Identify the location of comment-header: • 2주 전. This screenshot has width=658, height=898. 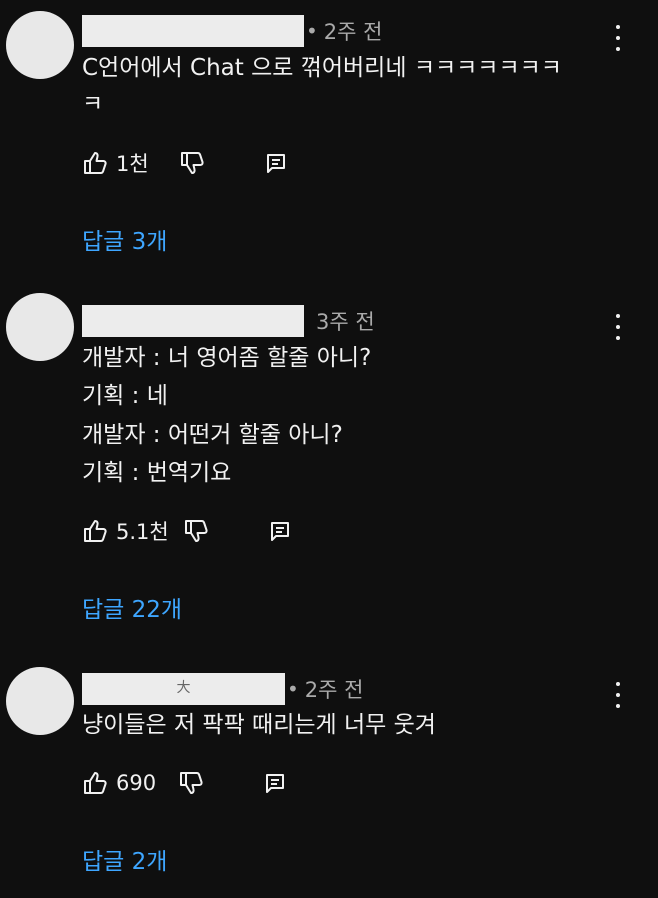
(232, 31).